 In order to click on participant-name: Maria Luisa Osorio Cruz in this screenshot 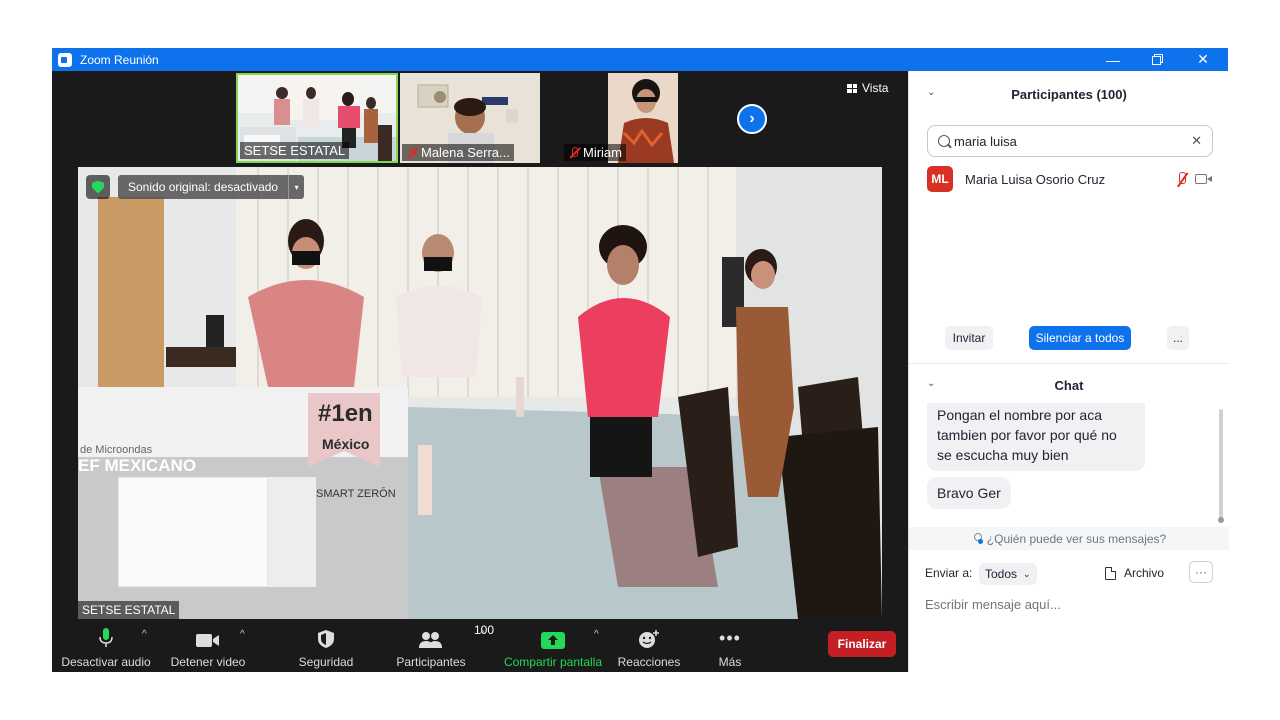, I will do `click(1035, 179)`.